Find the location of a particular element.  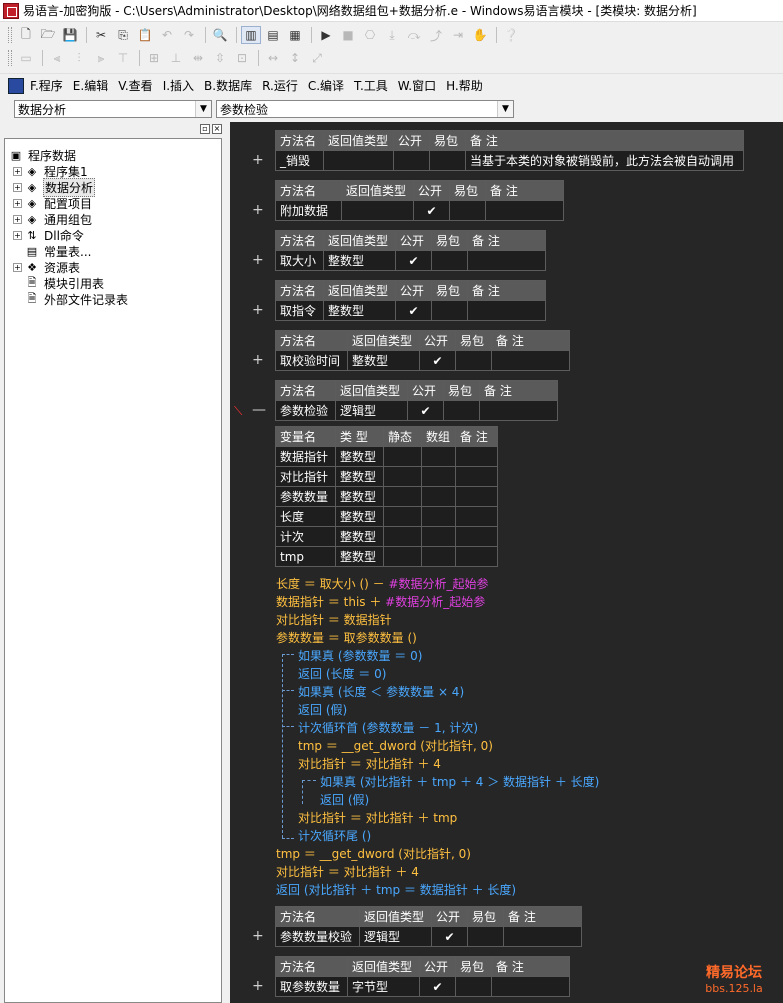

step-out-icon: ⤴ is located at coordinates (436, 35).